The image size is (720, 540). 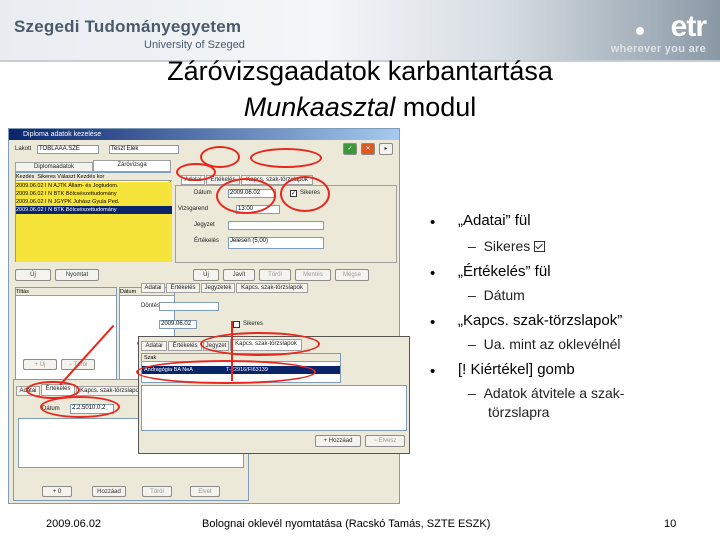 I want to click on bullet-sub-4: – Adatok átvitele a szak-, so click(x=546, y=393).